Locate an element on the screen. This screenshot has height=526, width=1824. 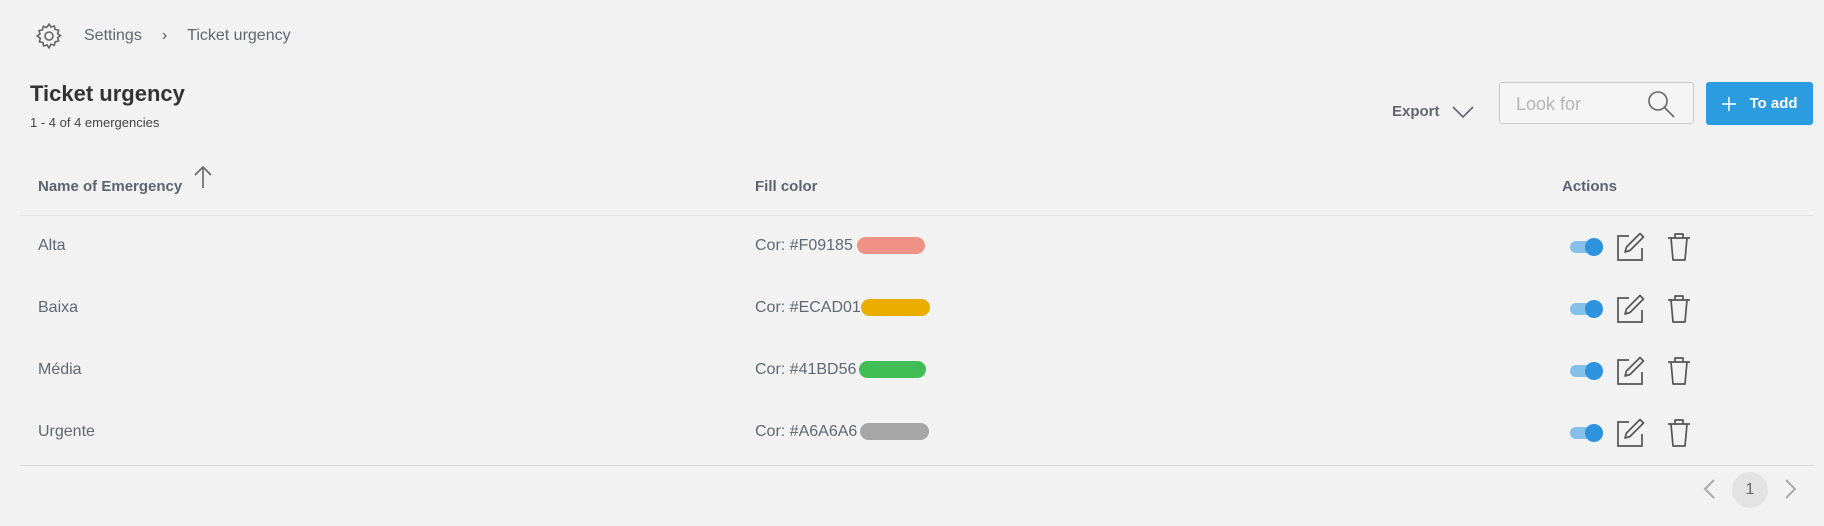
chevron-right-icon is located at coordinates (1791, 489).